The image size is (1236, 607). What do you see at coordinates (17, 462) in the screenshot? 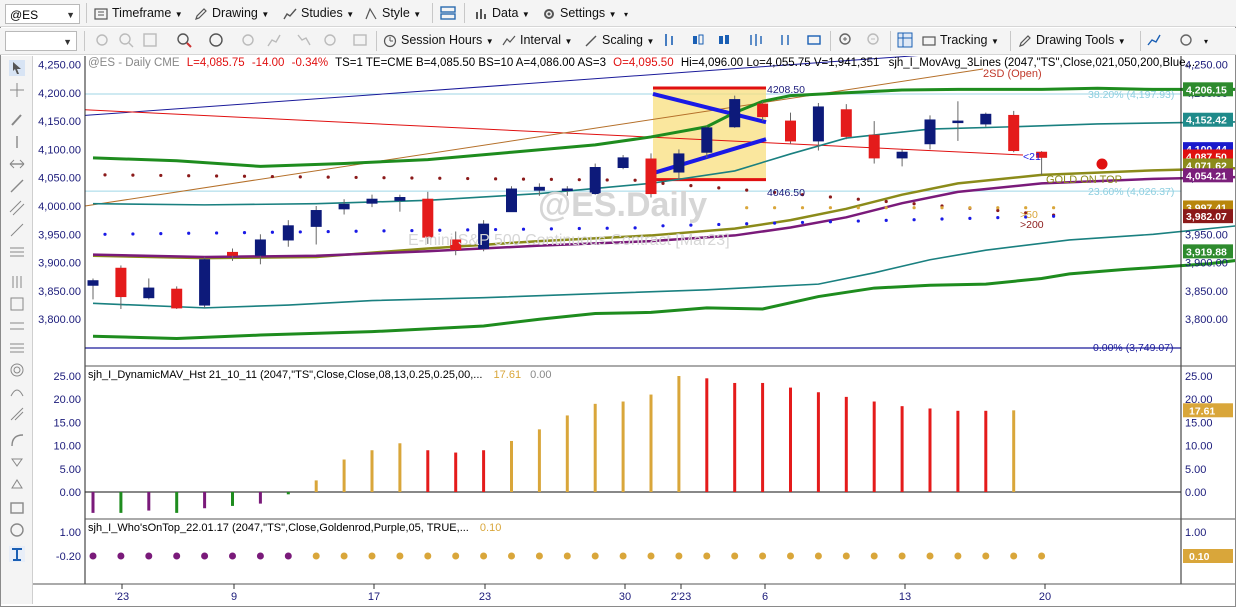
I see `arrow-down-icon` at bounding box center [17, 462].